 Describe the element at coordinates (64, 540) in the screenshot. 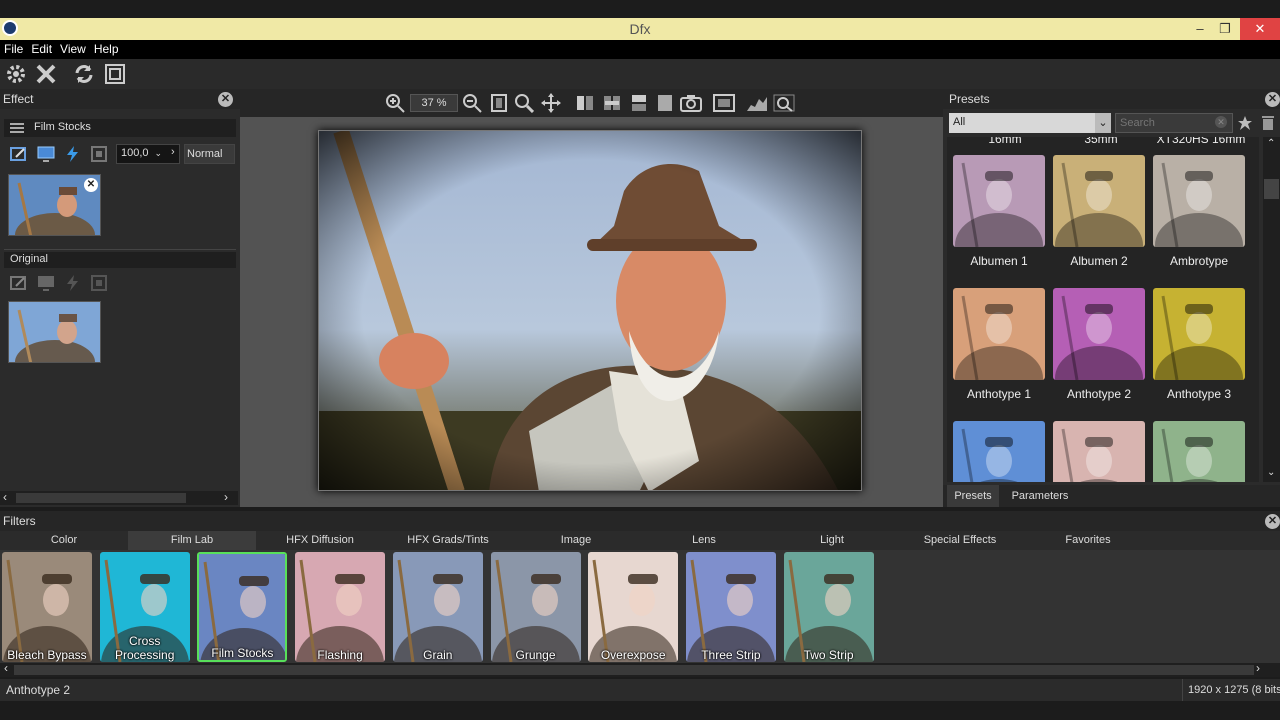

I see `filter-tab: Color` at that location.